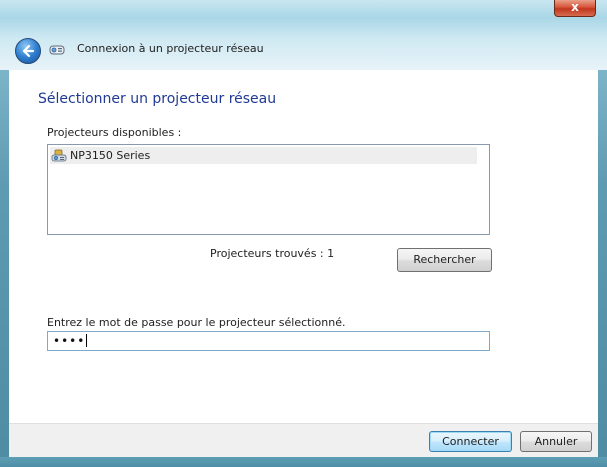  I want to click on cancel-button: Annuler, so click(556, 441).